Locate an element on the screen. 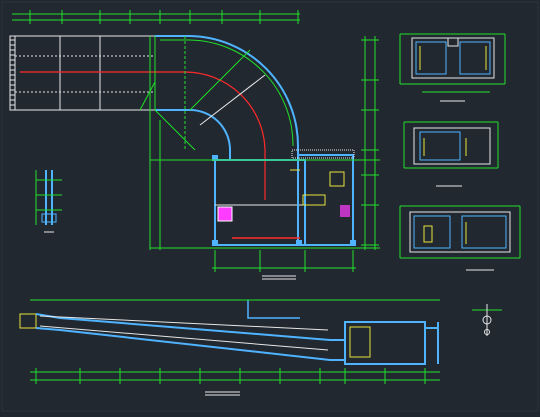  top-dimension-ticks is located at coordinates (164, 17).